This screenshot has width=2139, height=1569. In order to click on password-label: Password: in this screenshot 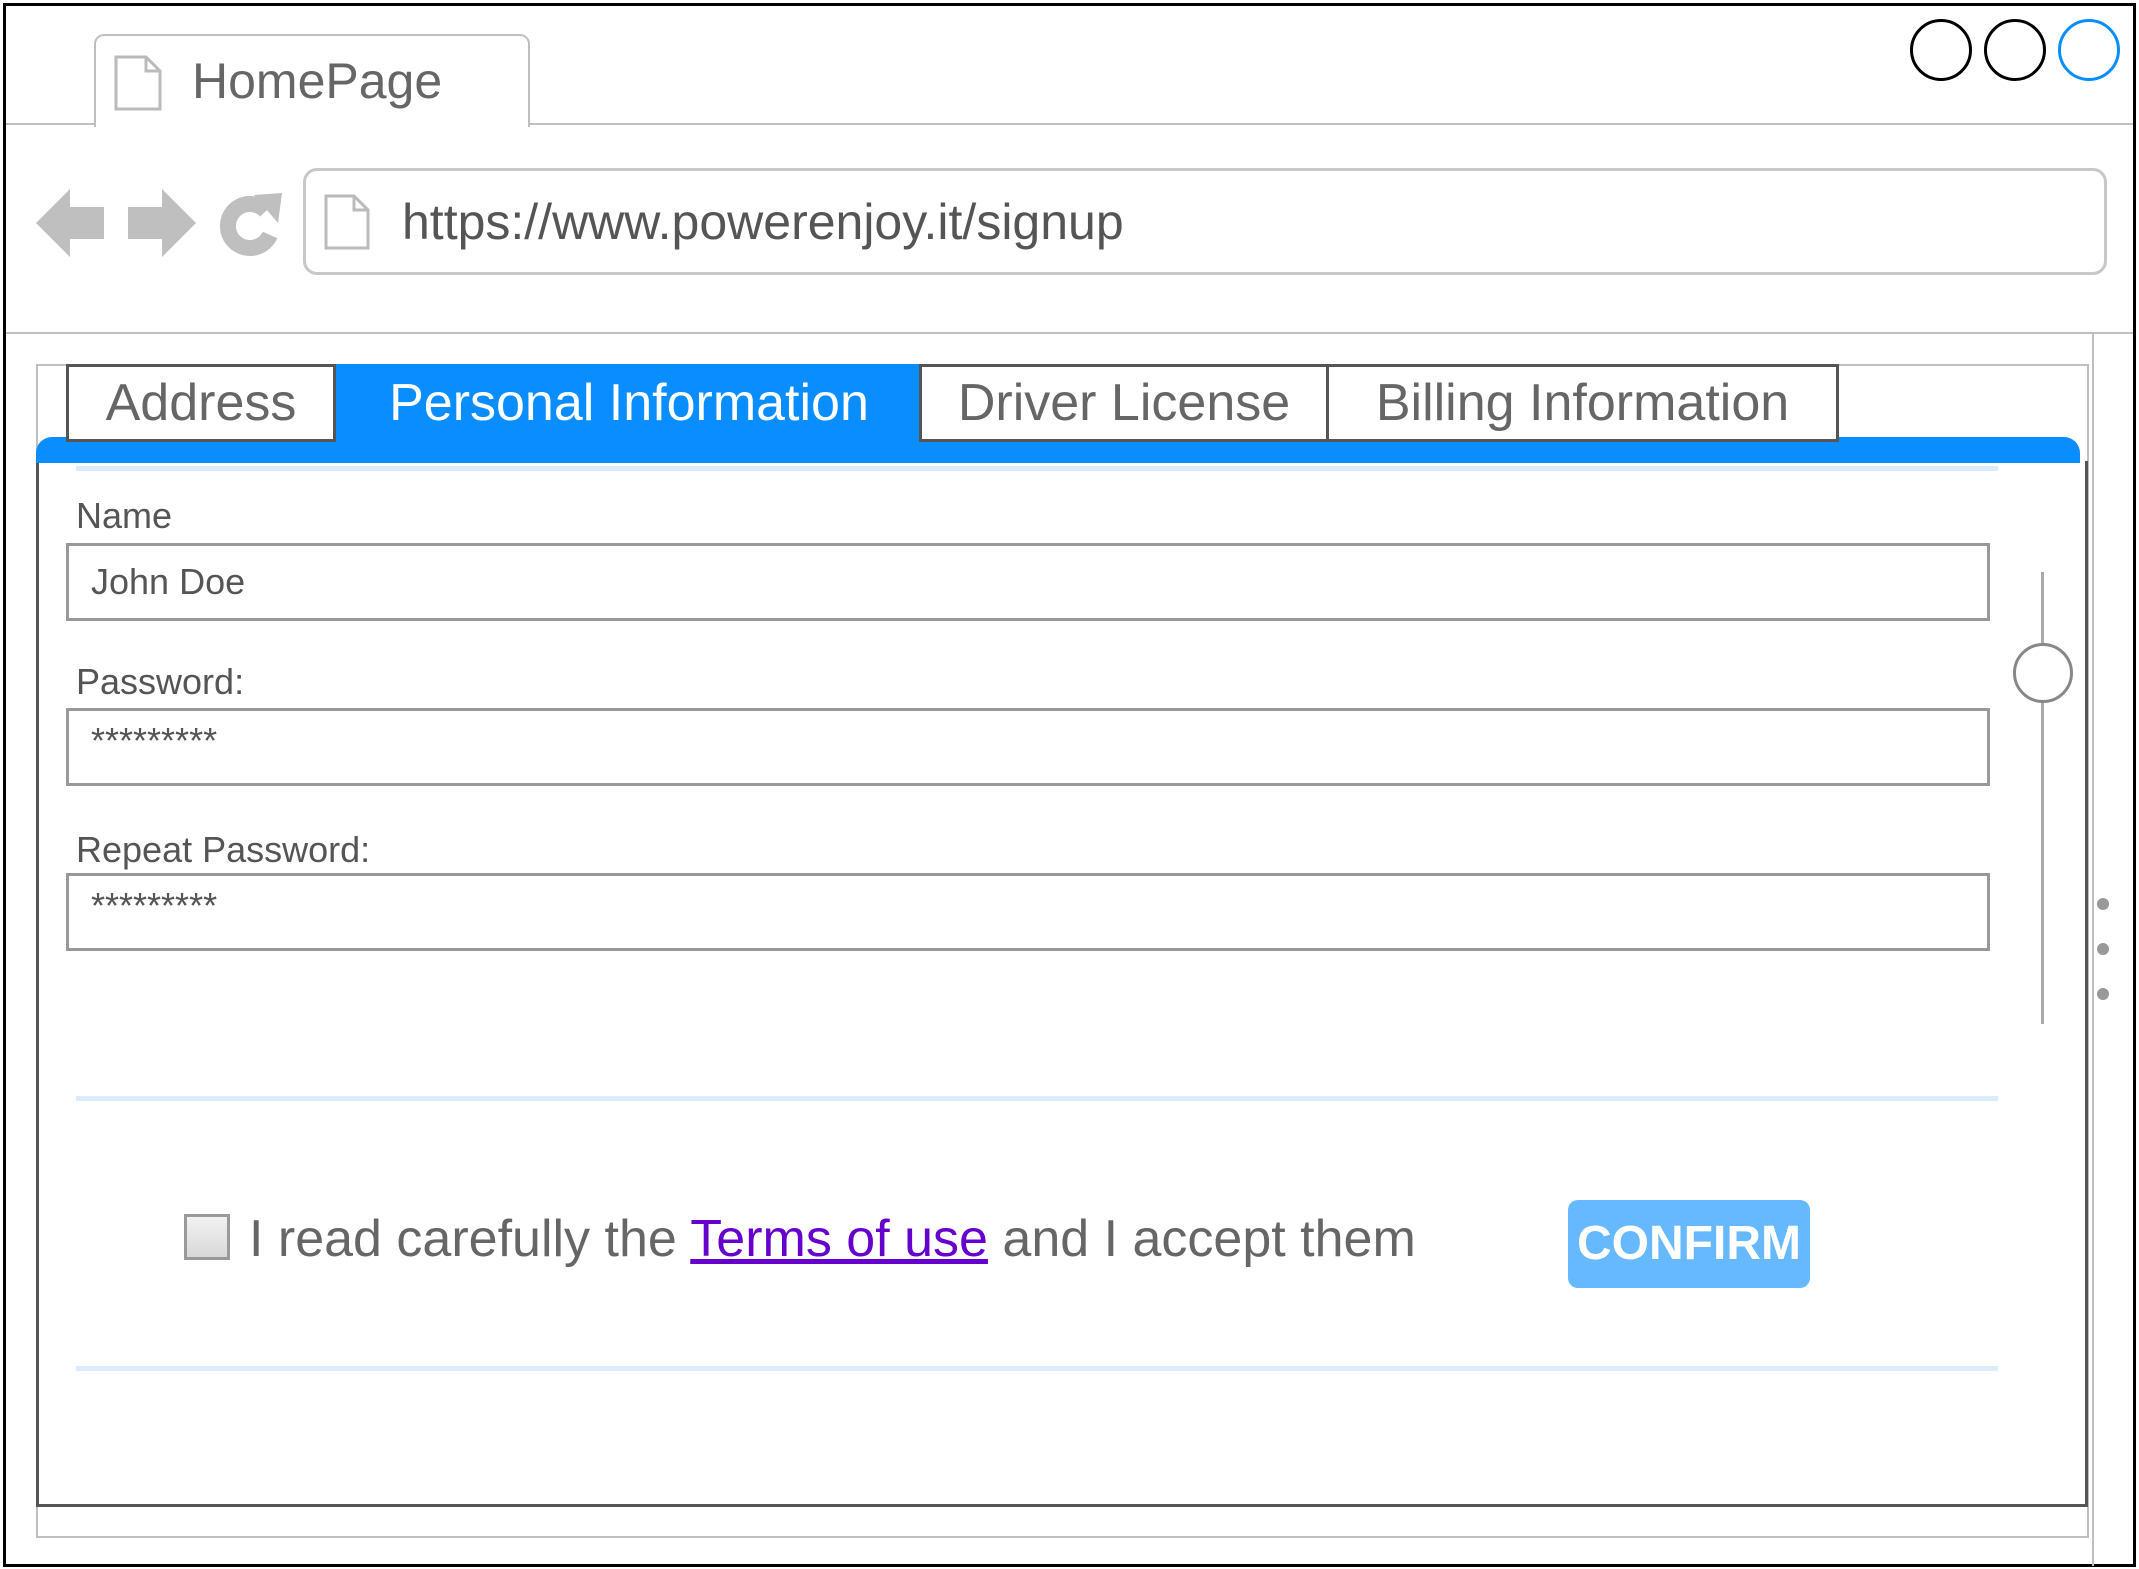, I will do `click(160, 681)`.